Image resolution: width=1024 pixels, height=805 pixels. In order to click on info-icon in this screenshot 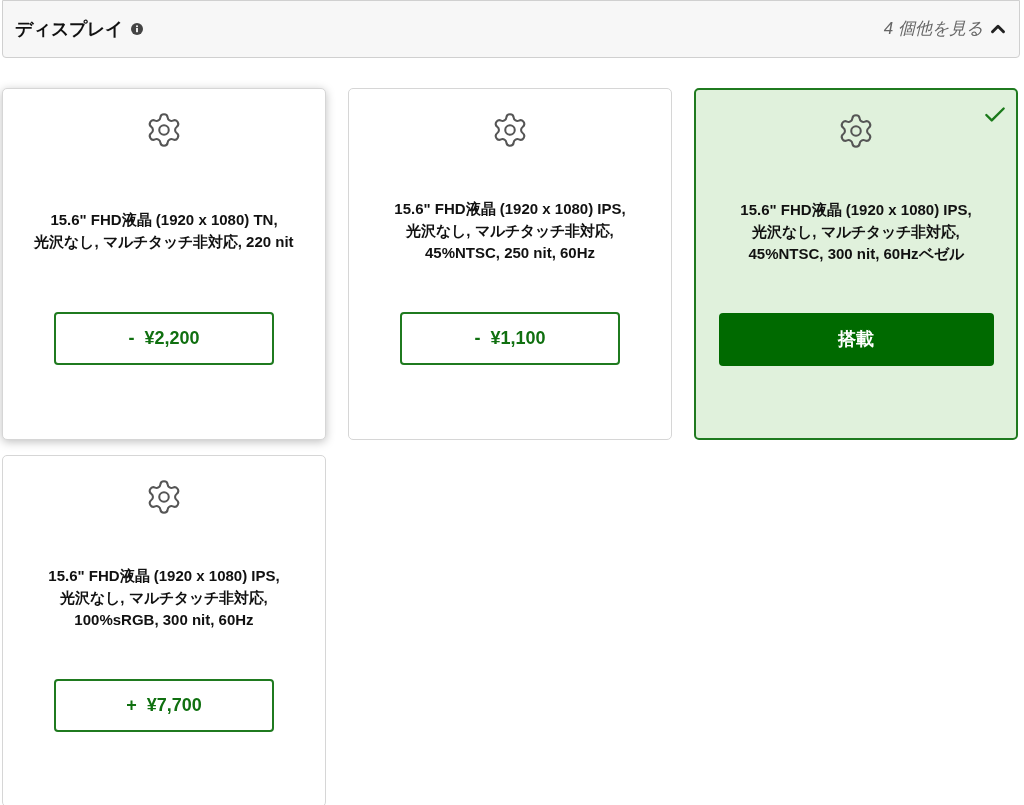, I will do `click(137, 29)`.